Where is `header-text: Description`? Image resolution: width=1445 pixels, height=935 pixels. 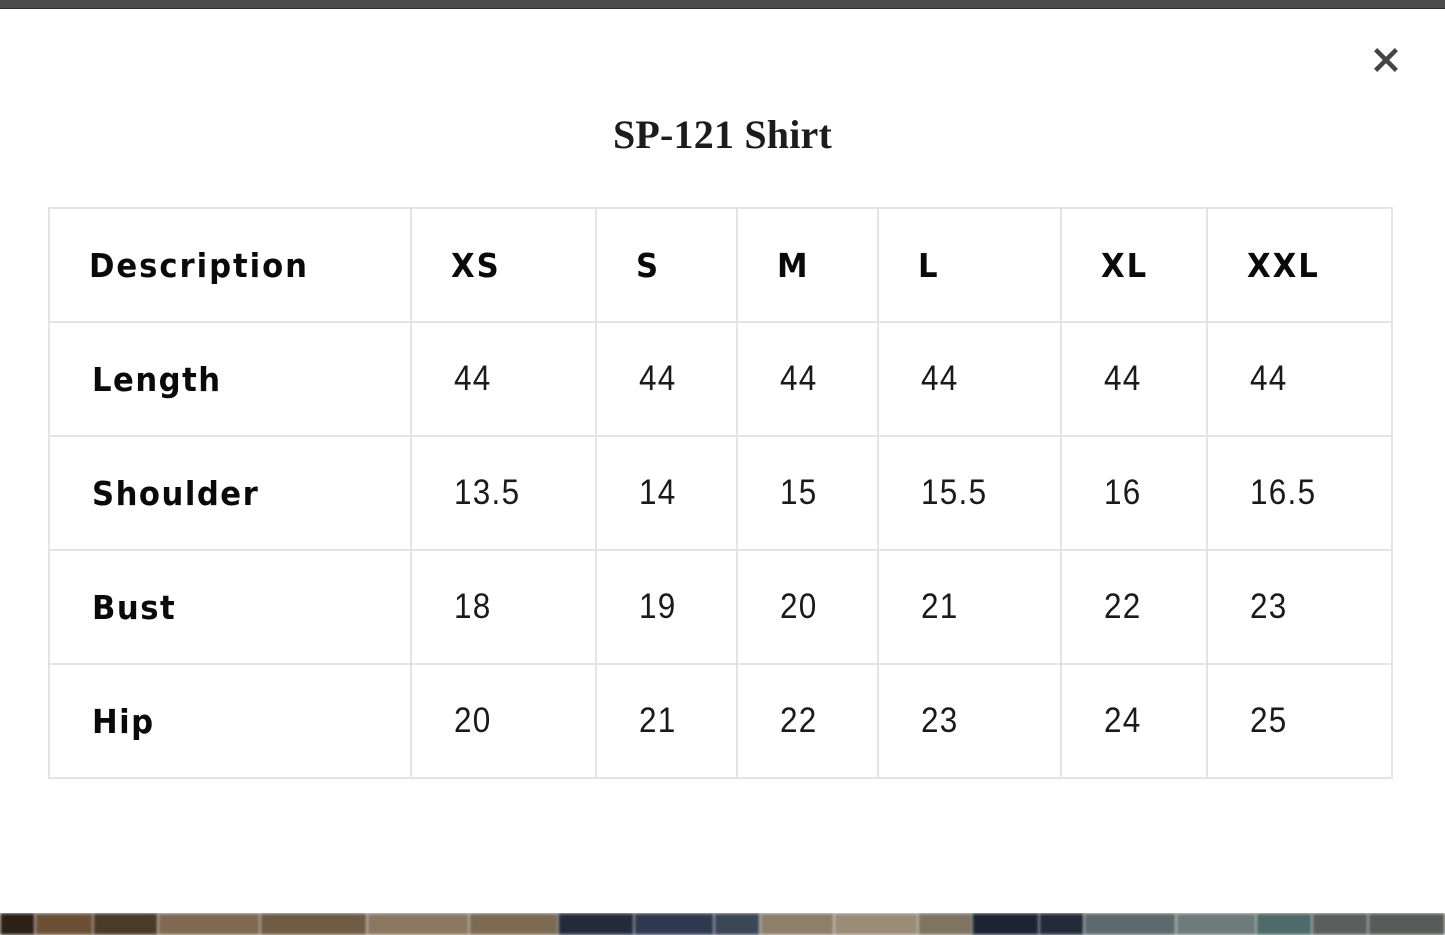
header-text: Description is located at coordinates (198, 265).